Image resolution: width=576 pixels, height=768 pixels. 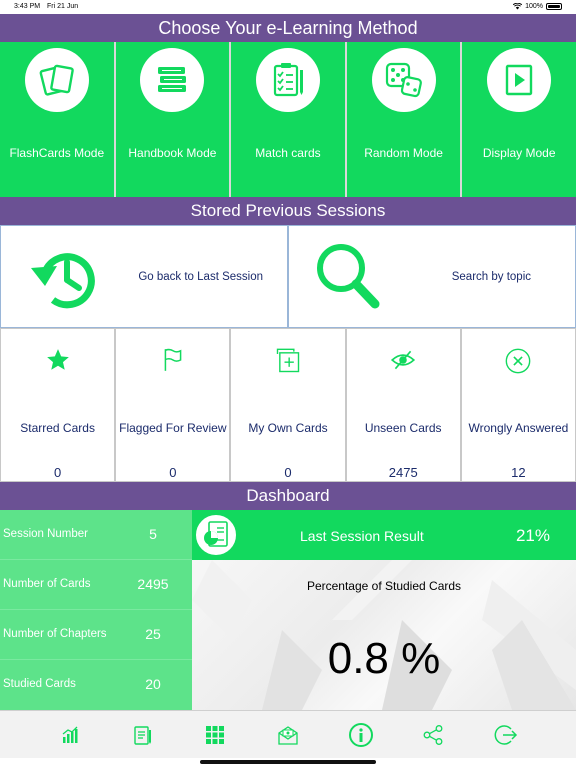 I want to click on play-icon, so click(x=519, y=80).